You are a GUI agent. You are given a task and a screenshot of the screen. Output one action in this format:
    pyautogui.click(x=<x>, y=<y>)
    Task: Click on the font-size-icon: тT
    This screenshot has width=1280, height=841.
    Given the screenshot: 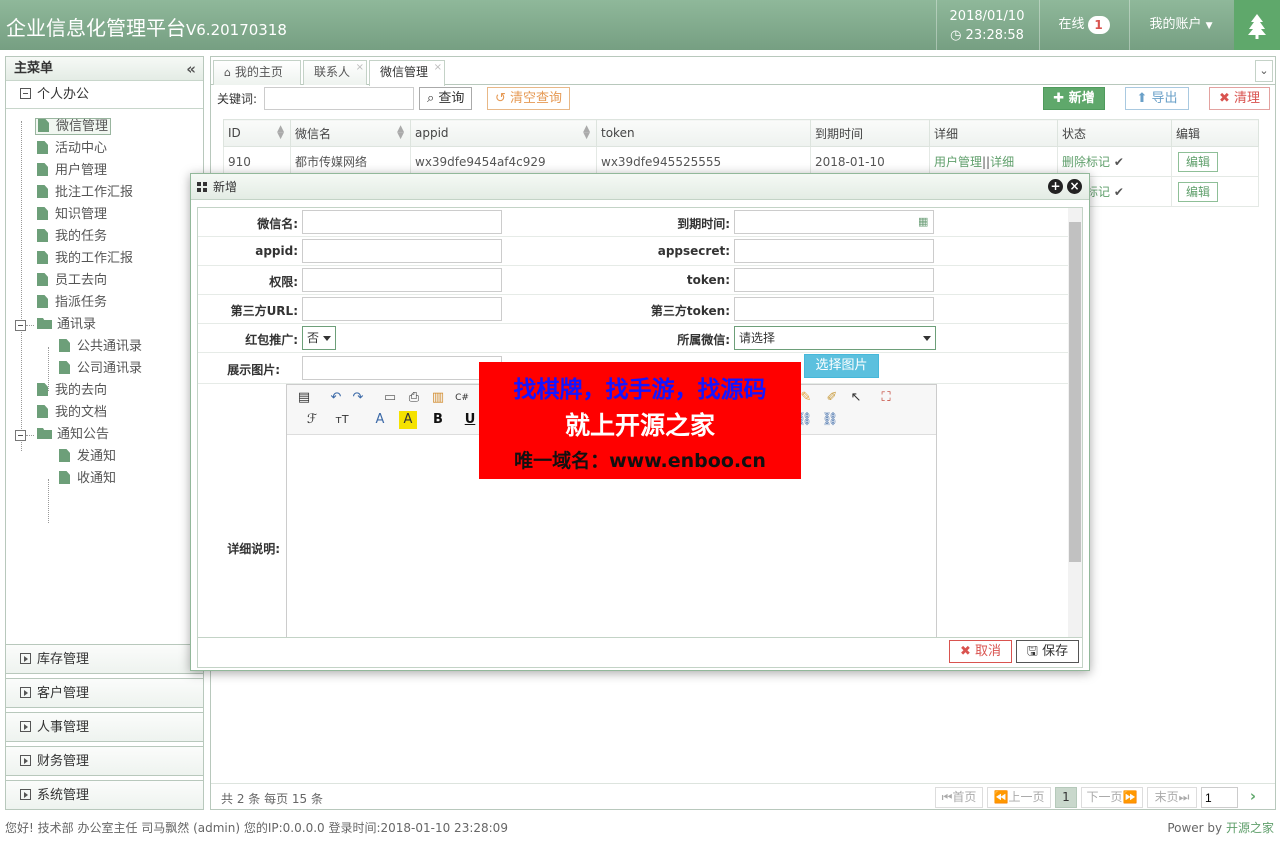 What is the action you would take?
    pyautogui.click(x=342, y=420)
    